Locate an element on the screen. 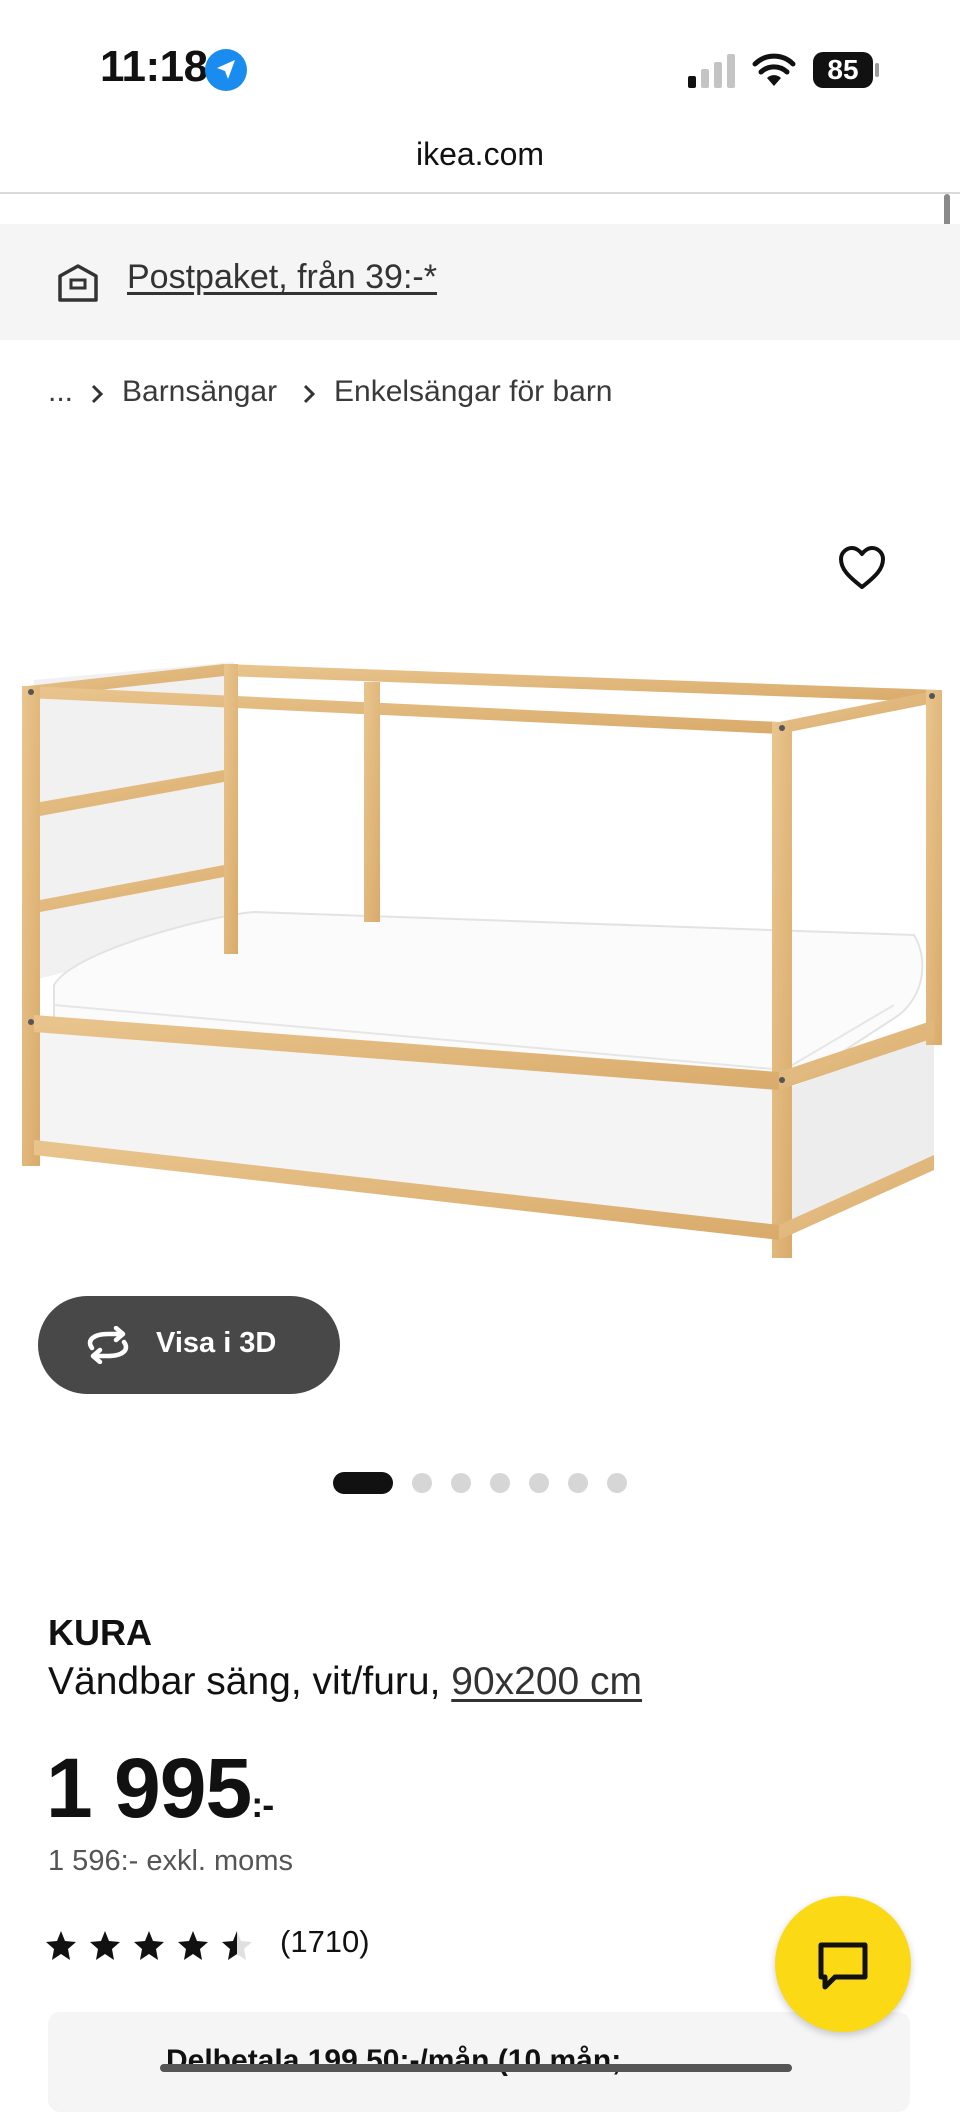  heart-icon is located at coordinates (862, 568).